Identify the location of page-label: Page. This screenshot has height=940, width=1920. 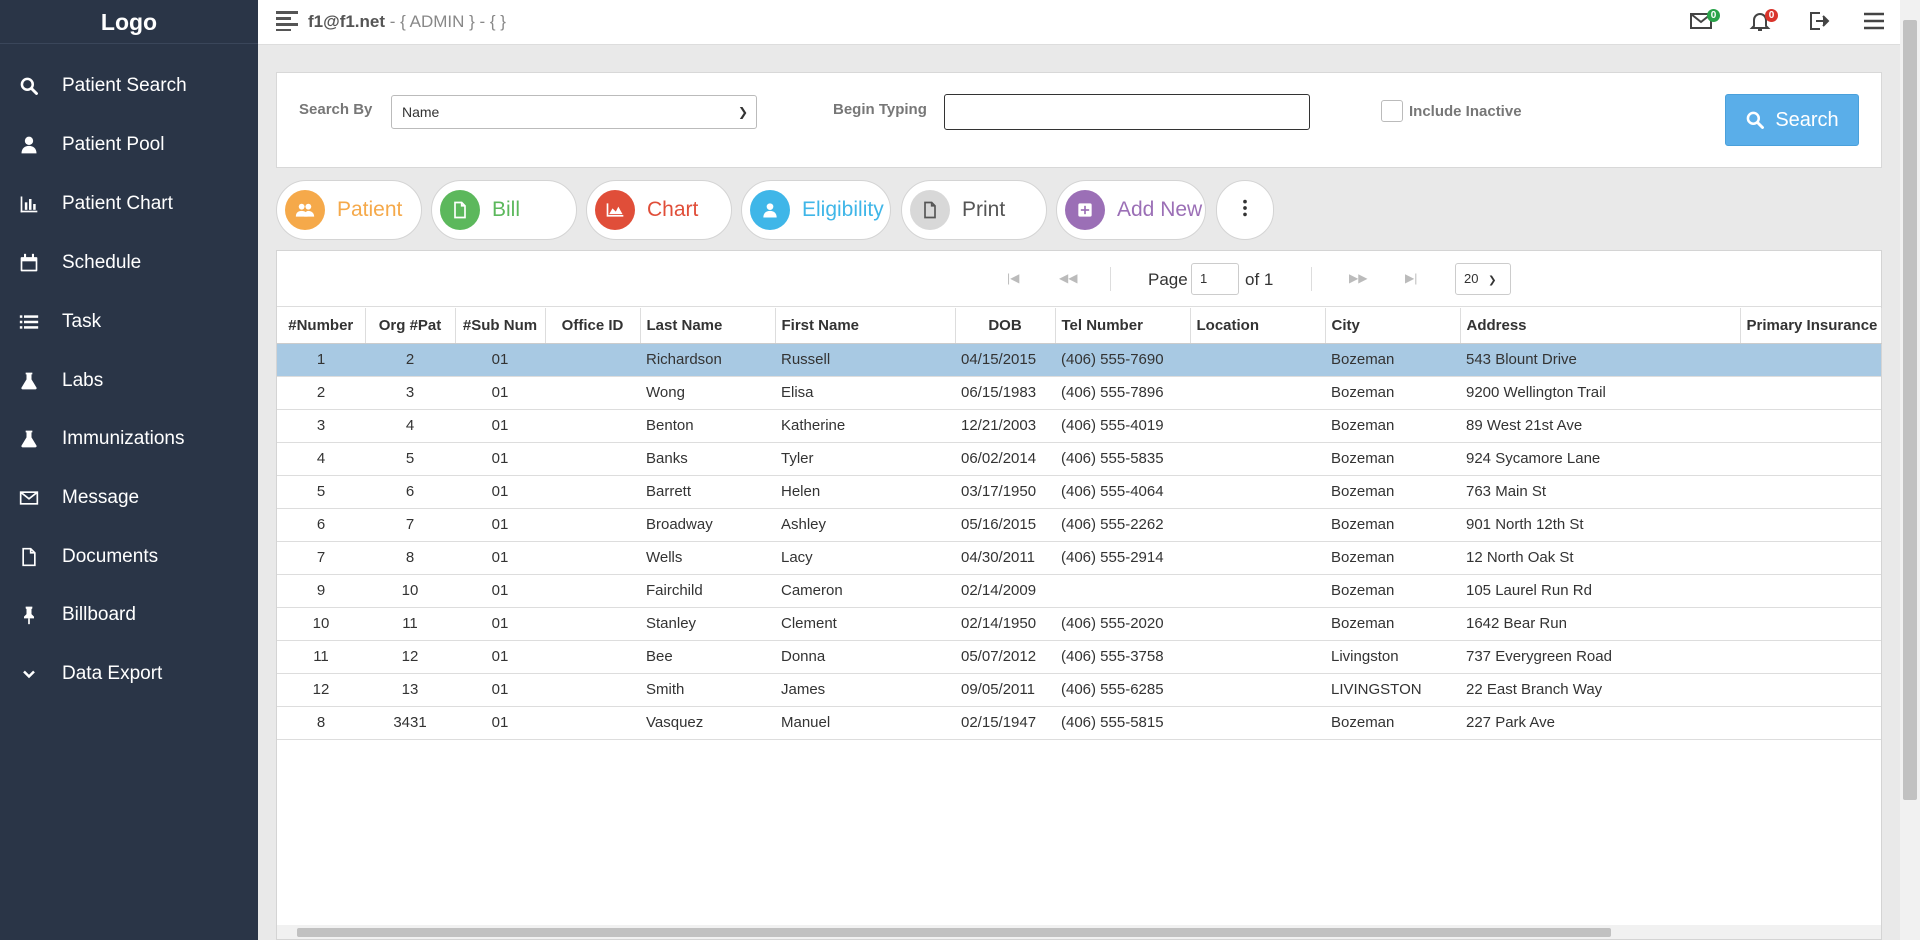
(1168, 279).